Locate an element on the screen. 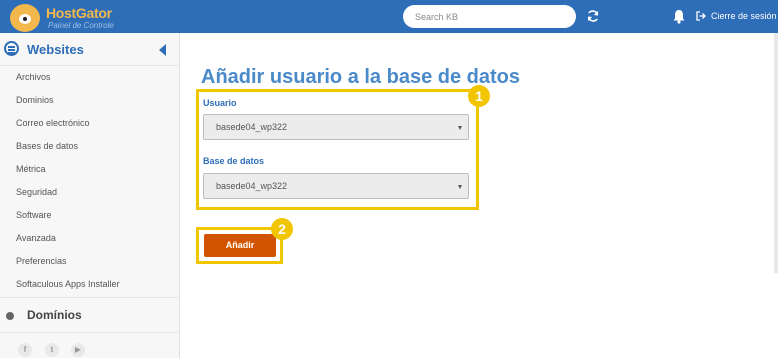  hostgator-logo: HostGator Painel de Controle is located at coordinates (74, 17).